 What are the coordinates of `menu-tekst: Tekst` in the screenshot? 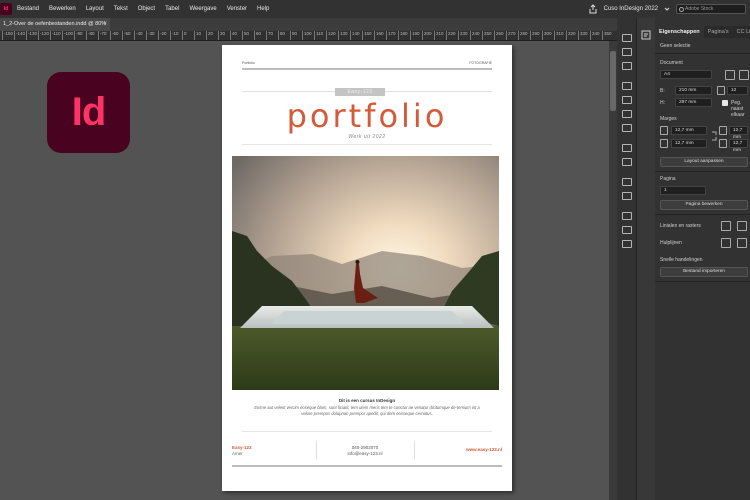 It's located at (121, 9).